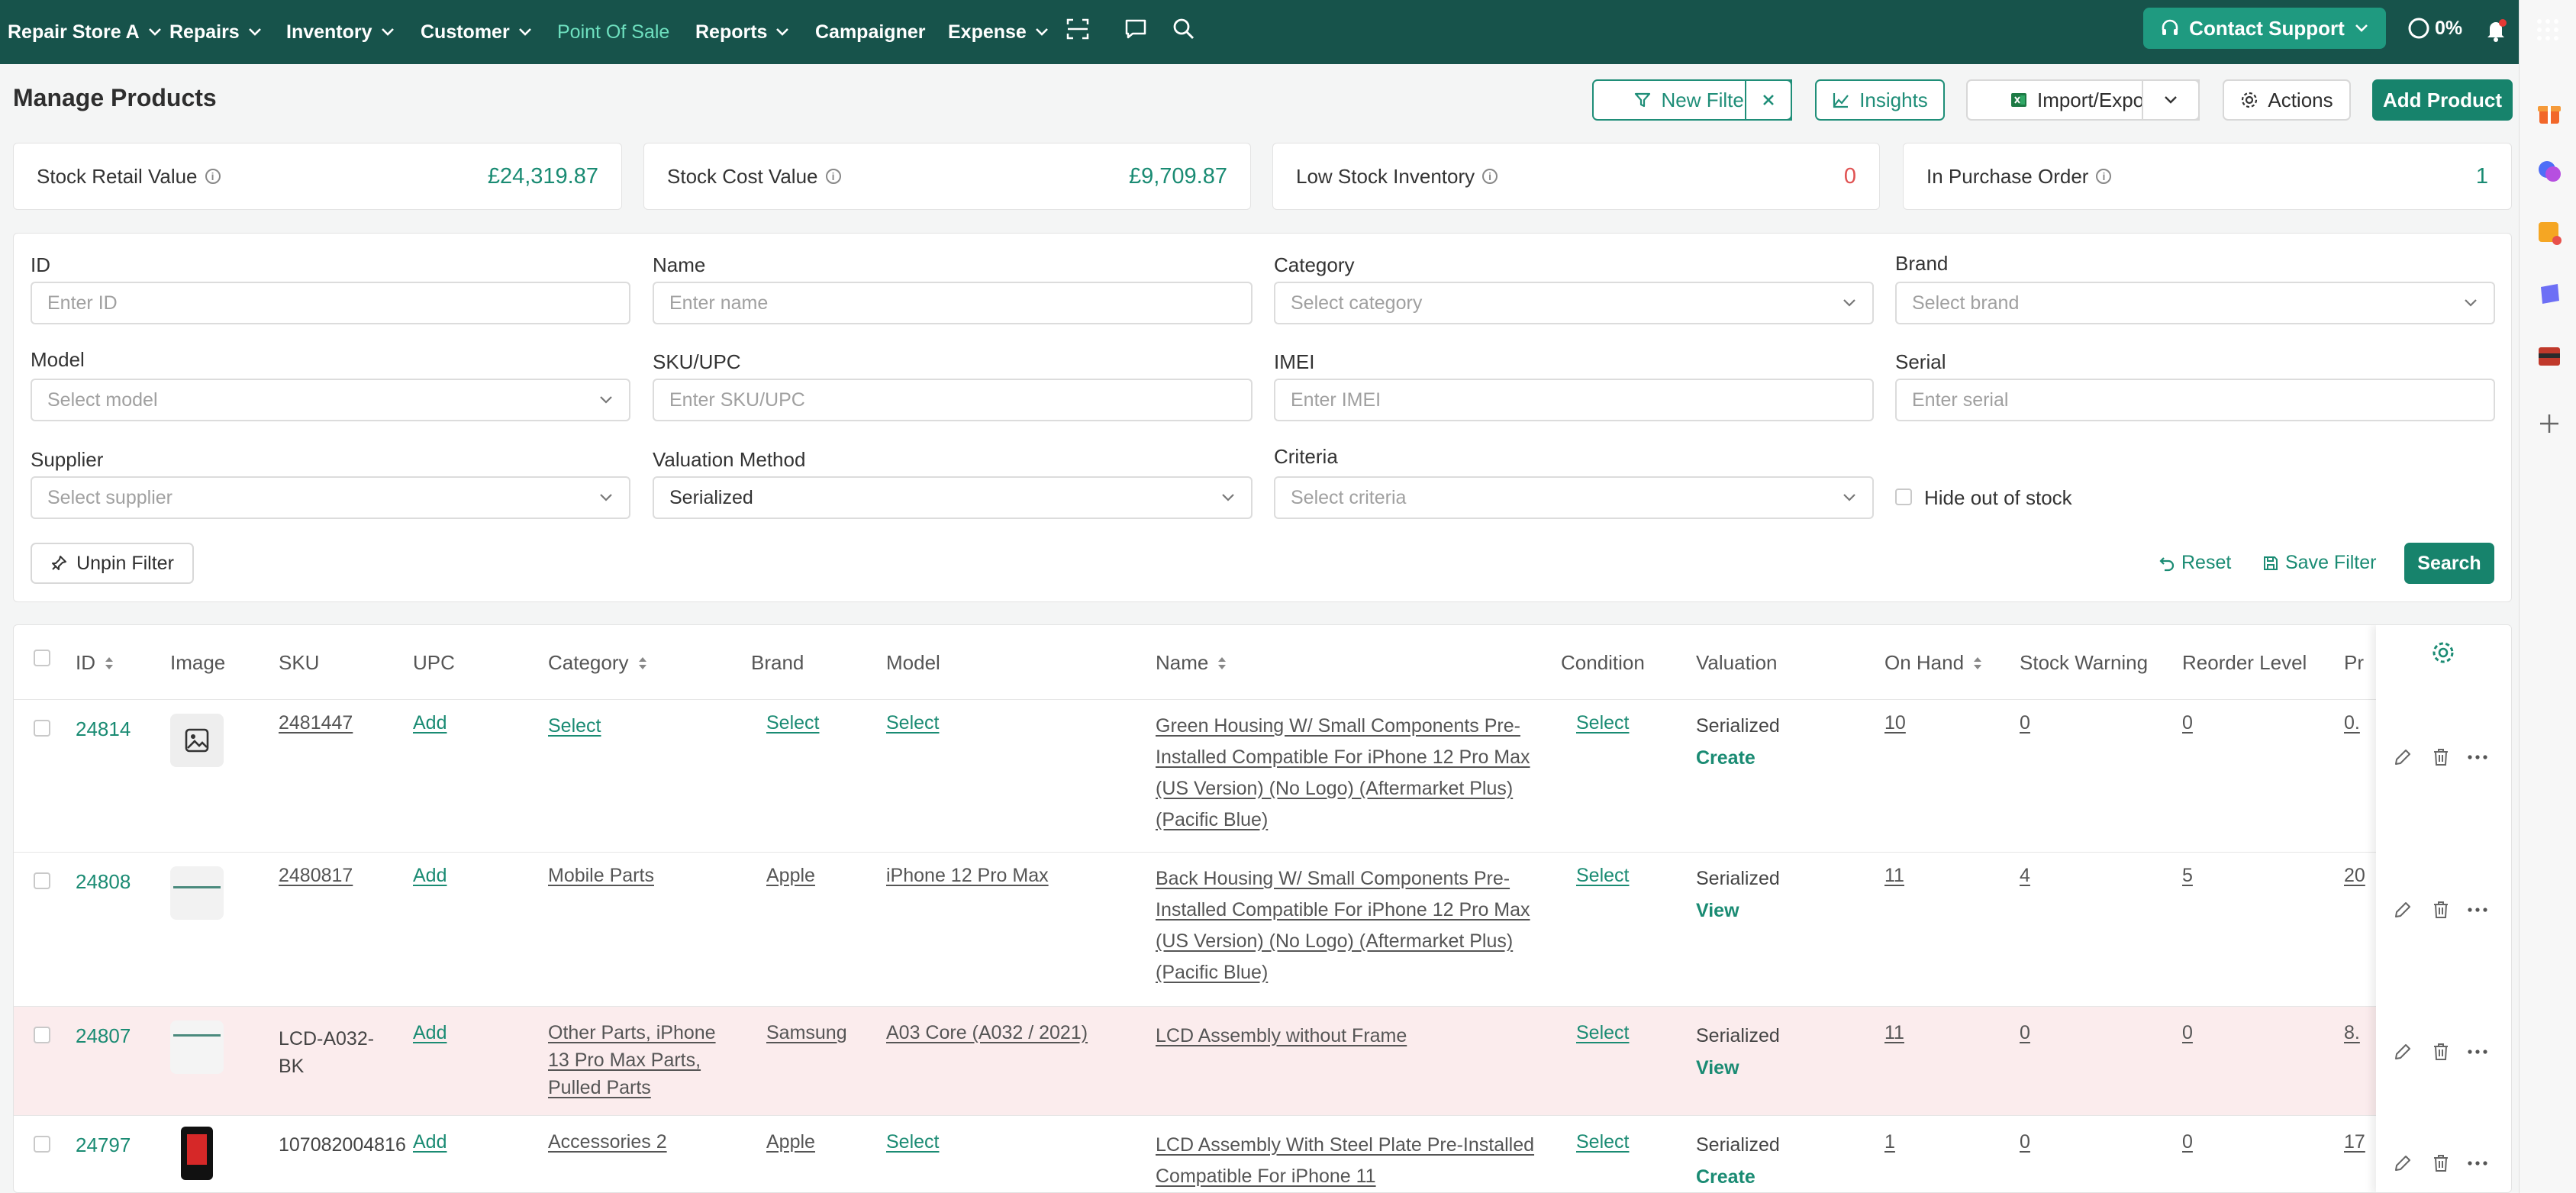 This screenshot has height=1193, width=2576. I want to click on row-model: iPhone 12 Pro Max, so click(967, 876).